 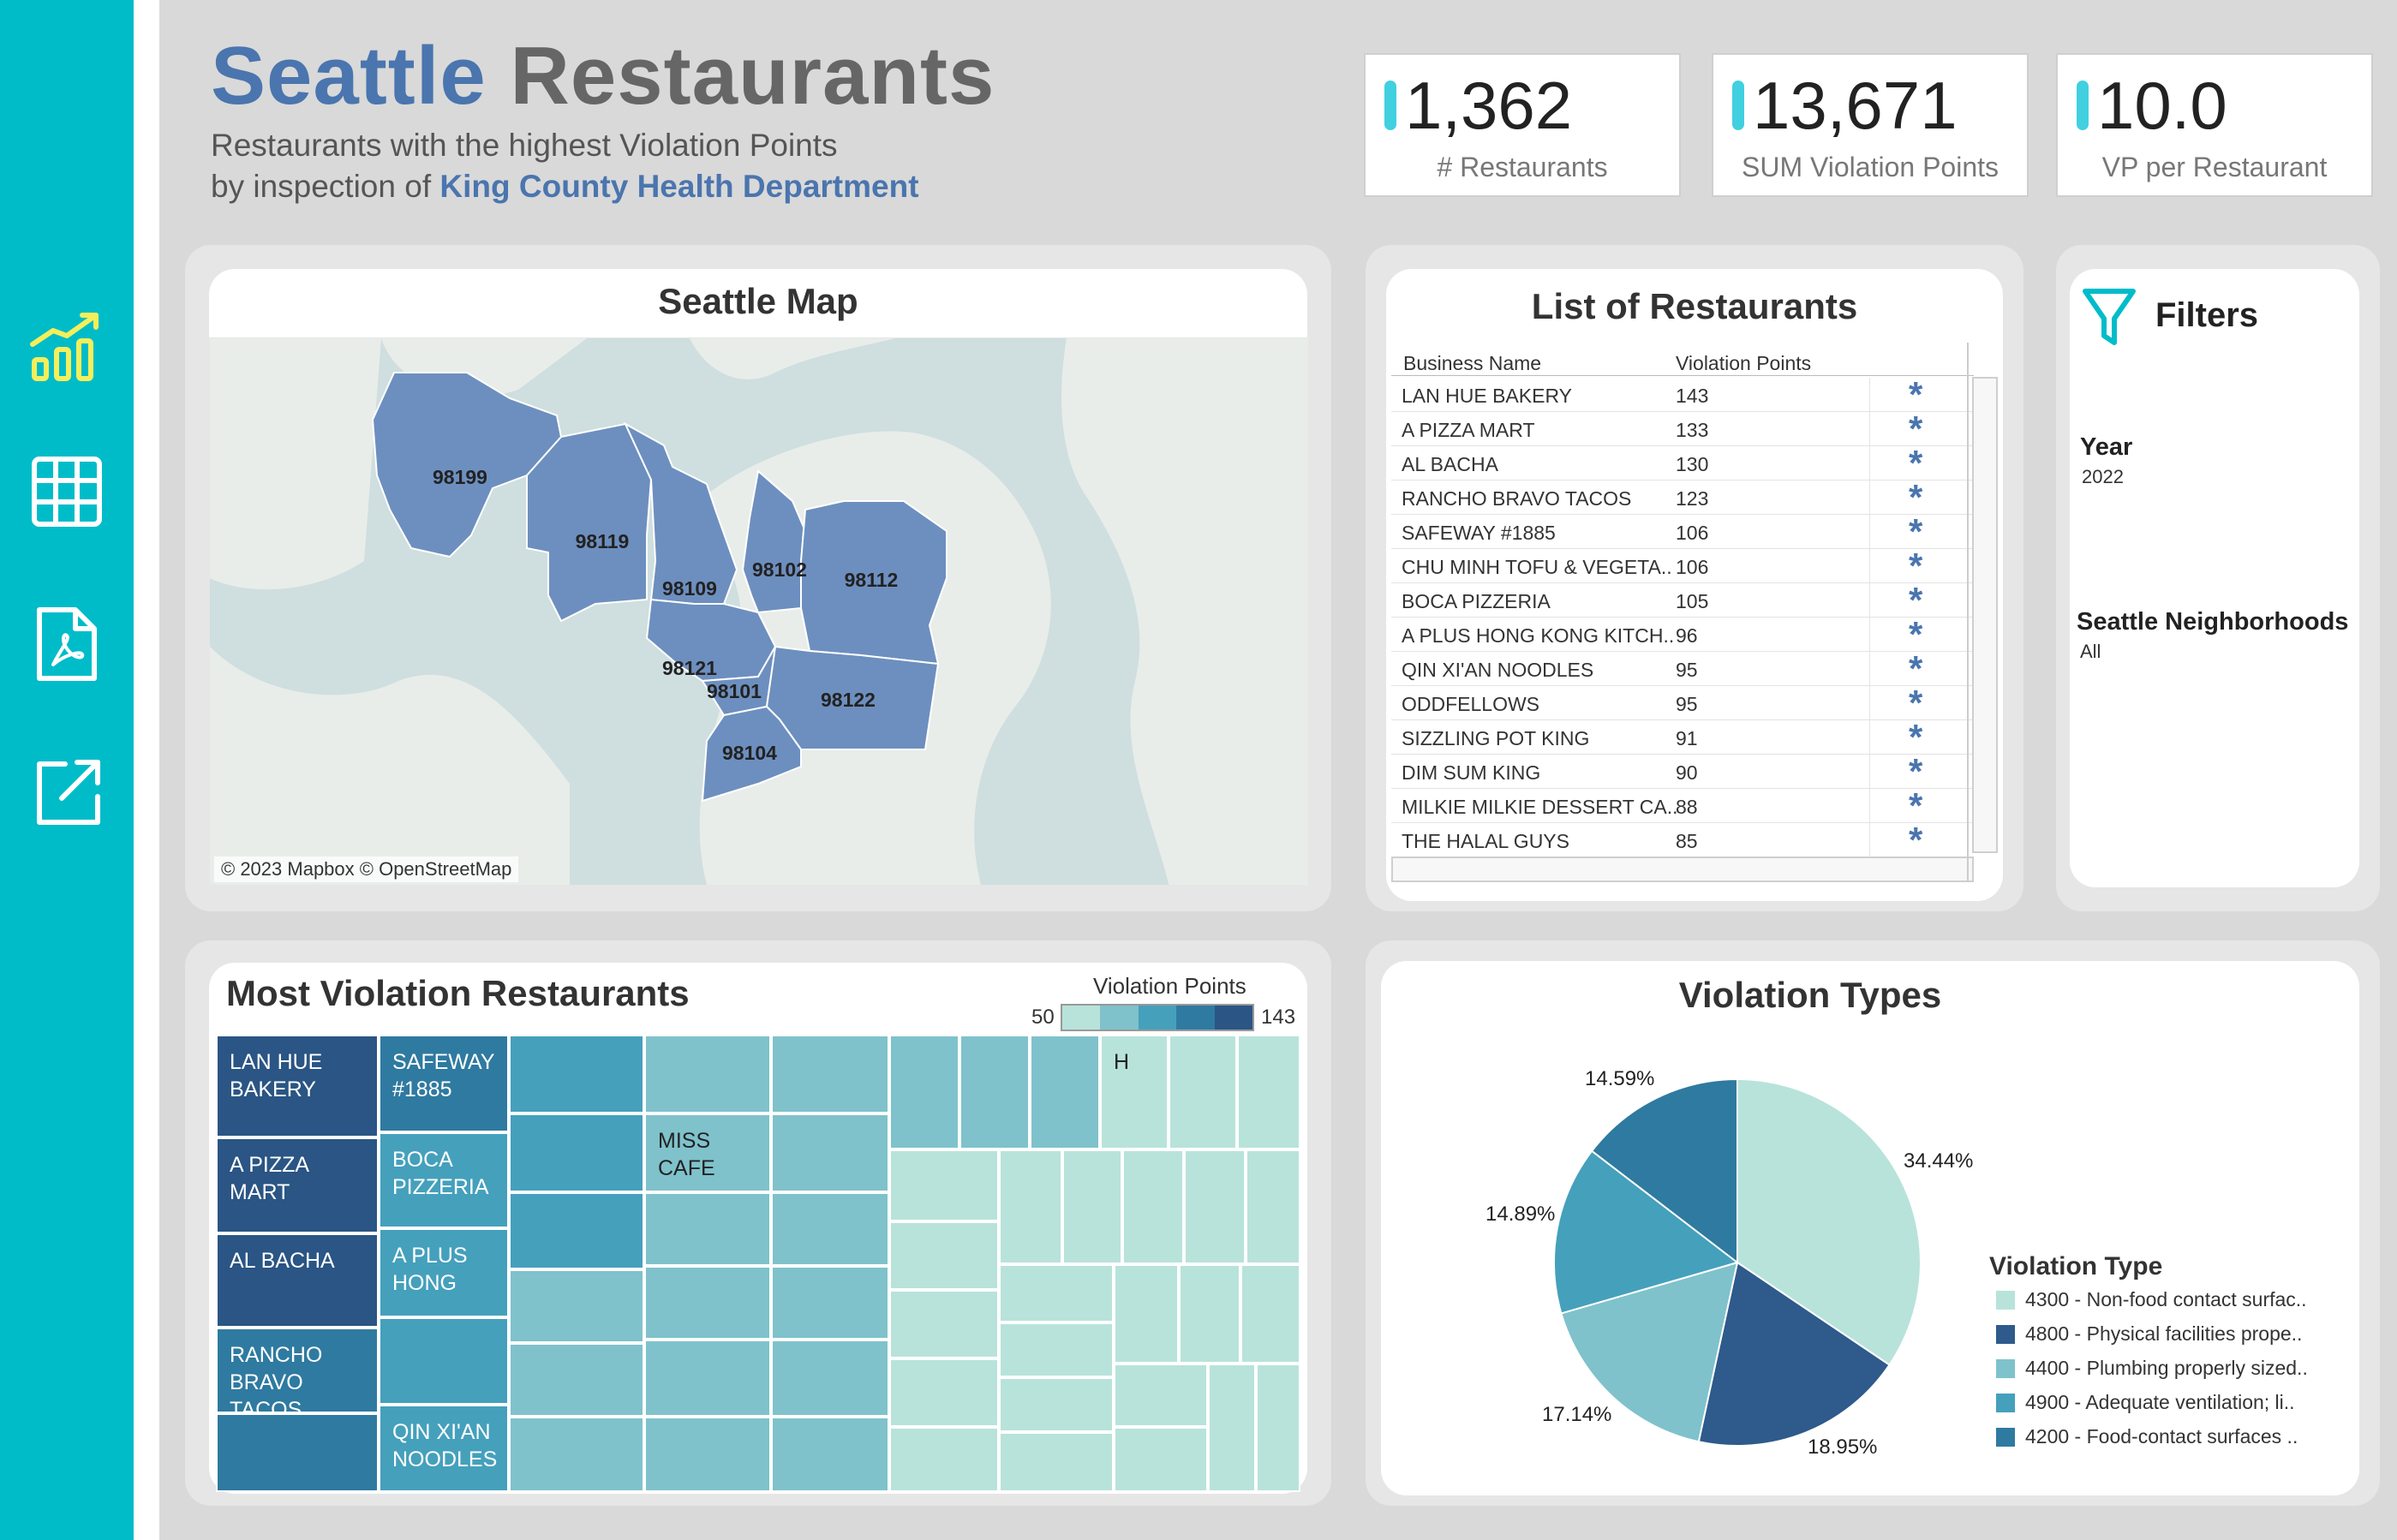 What do you see at coordinates (2166, 1299) in the screenshot?
I see `legend-item: 4300 - Non-food contact surfac..` at bounding box center [2166, 1299].